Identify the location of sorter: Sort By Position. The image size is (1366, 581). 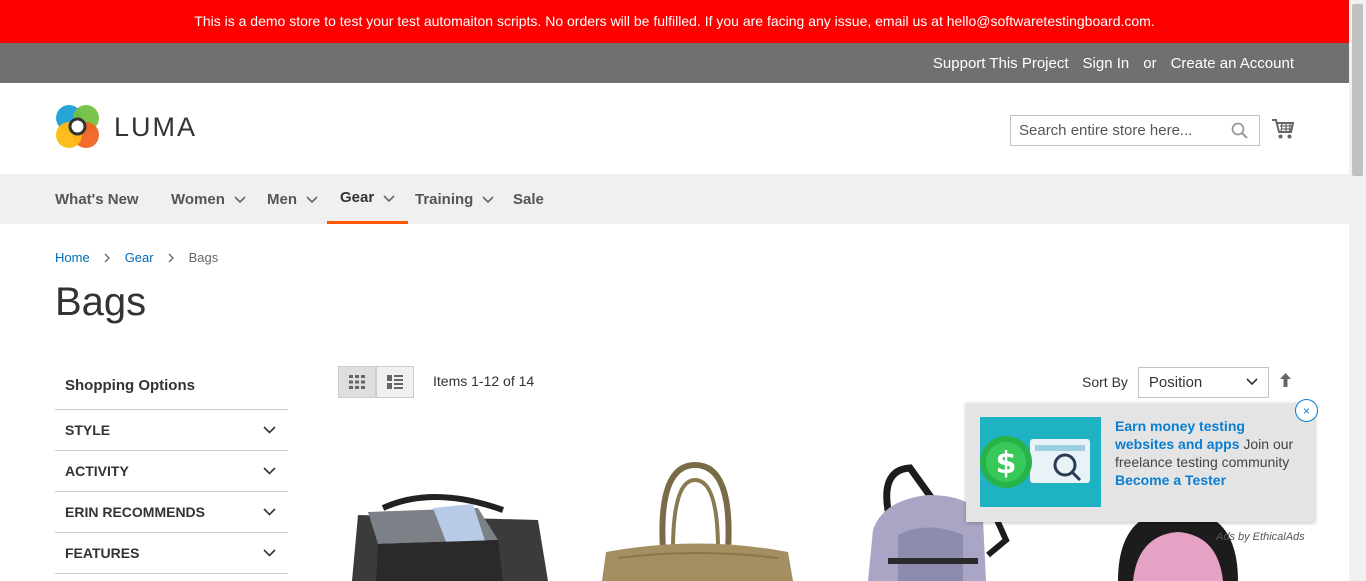
(1187, 382).